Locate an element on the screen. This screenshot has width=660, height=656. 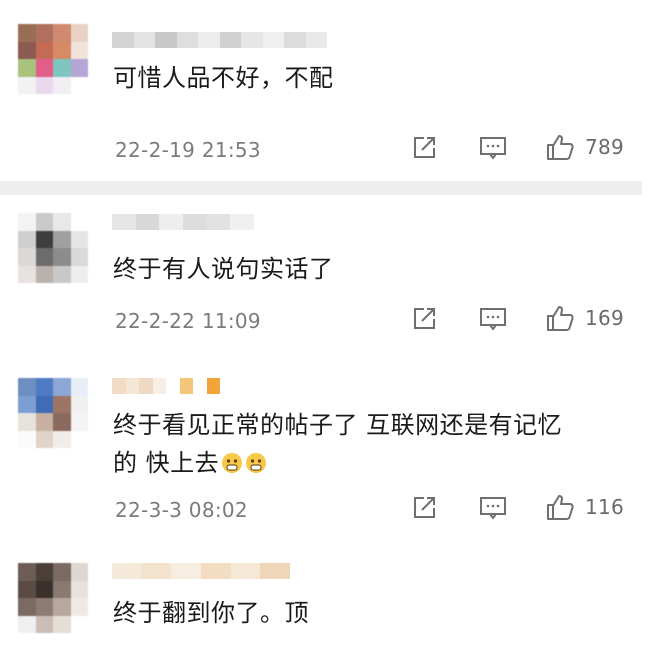
thumbs-up-icon is located at coordinates (560, 318).